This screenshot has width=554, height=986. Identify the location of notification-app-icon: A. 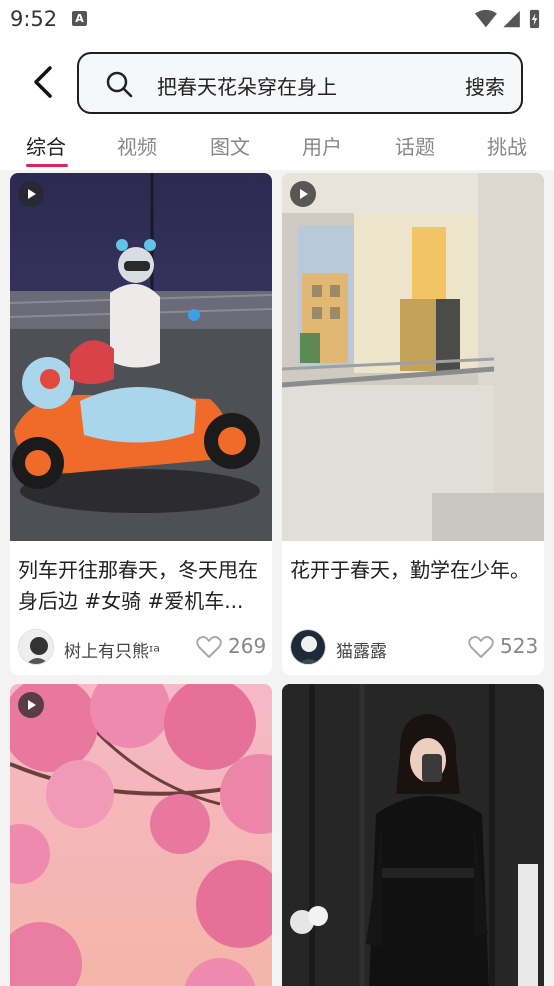
(79, 18).